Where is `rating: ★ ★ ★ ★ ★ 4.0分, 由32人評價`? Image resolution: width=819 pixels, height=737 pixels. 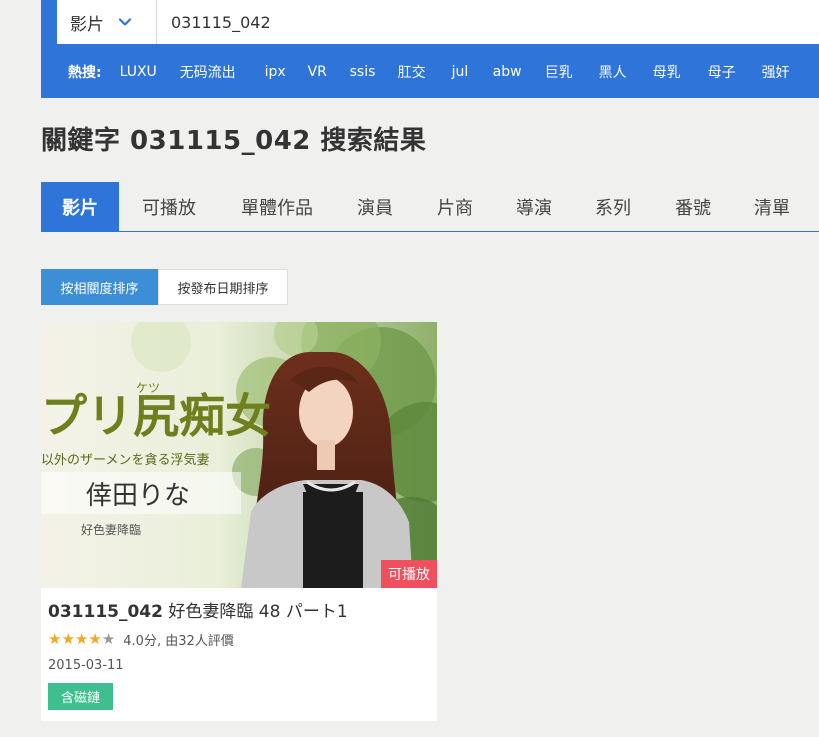 rating: ★ ★ ★ ★ ★ 4.0分, 由32人評價 is located at coordinates (141, 640).